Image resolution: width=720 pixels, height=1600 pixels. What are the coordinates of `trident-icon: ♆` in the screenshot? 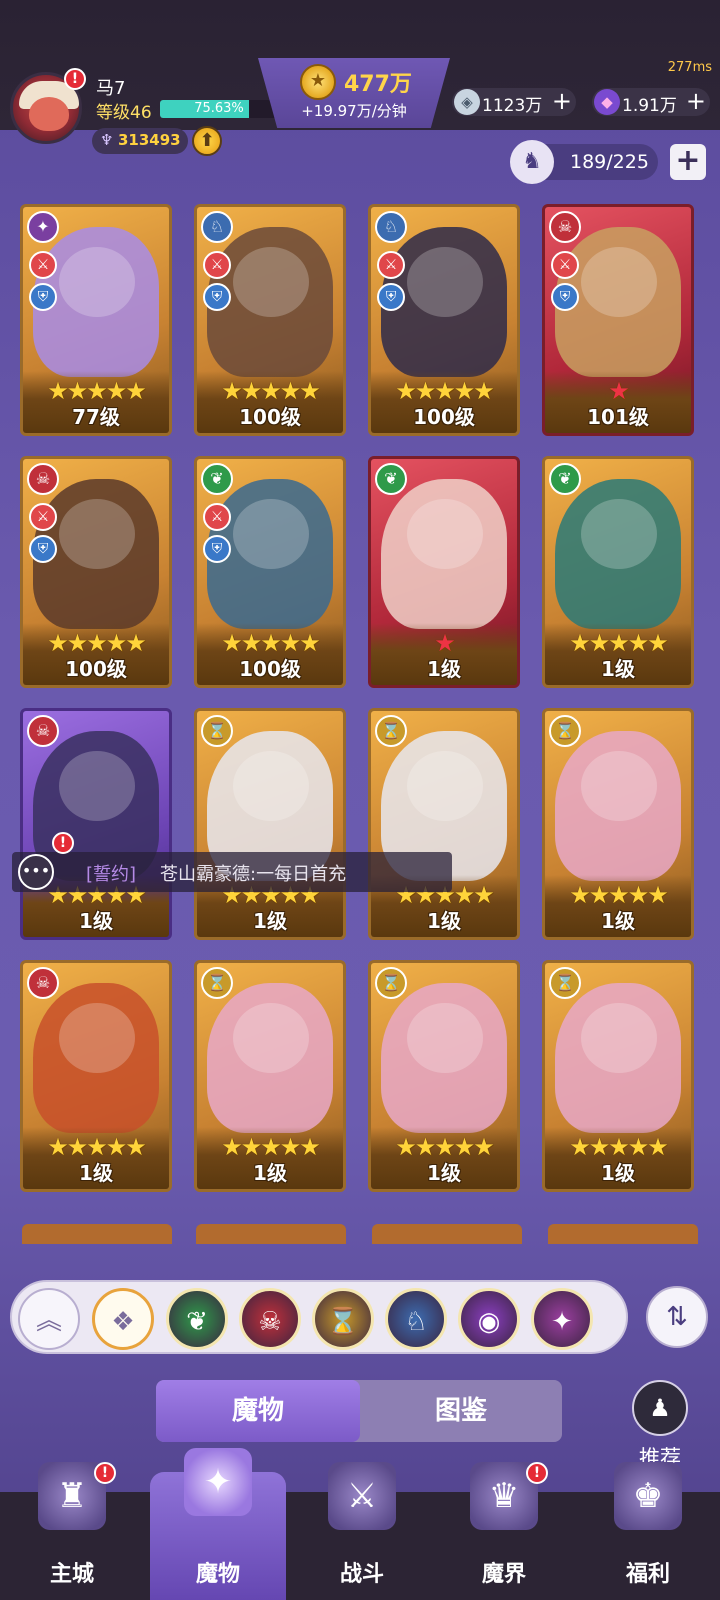 It's located at (107, 140).